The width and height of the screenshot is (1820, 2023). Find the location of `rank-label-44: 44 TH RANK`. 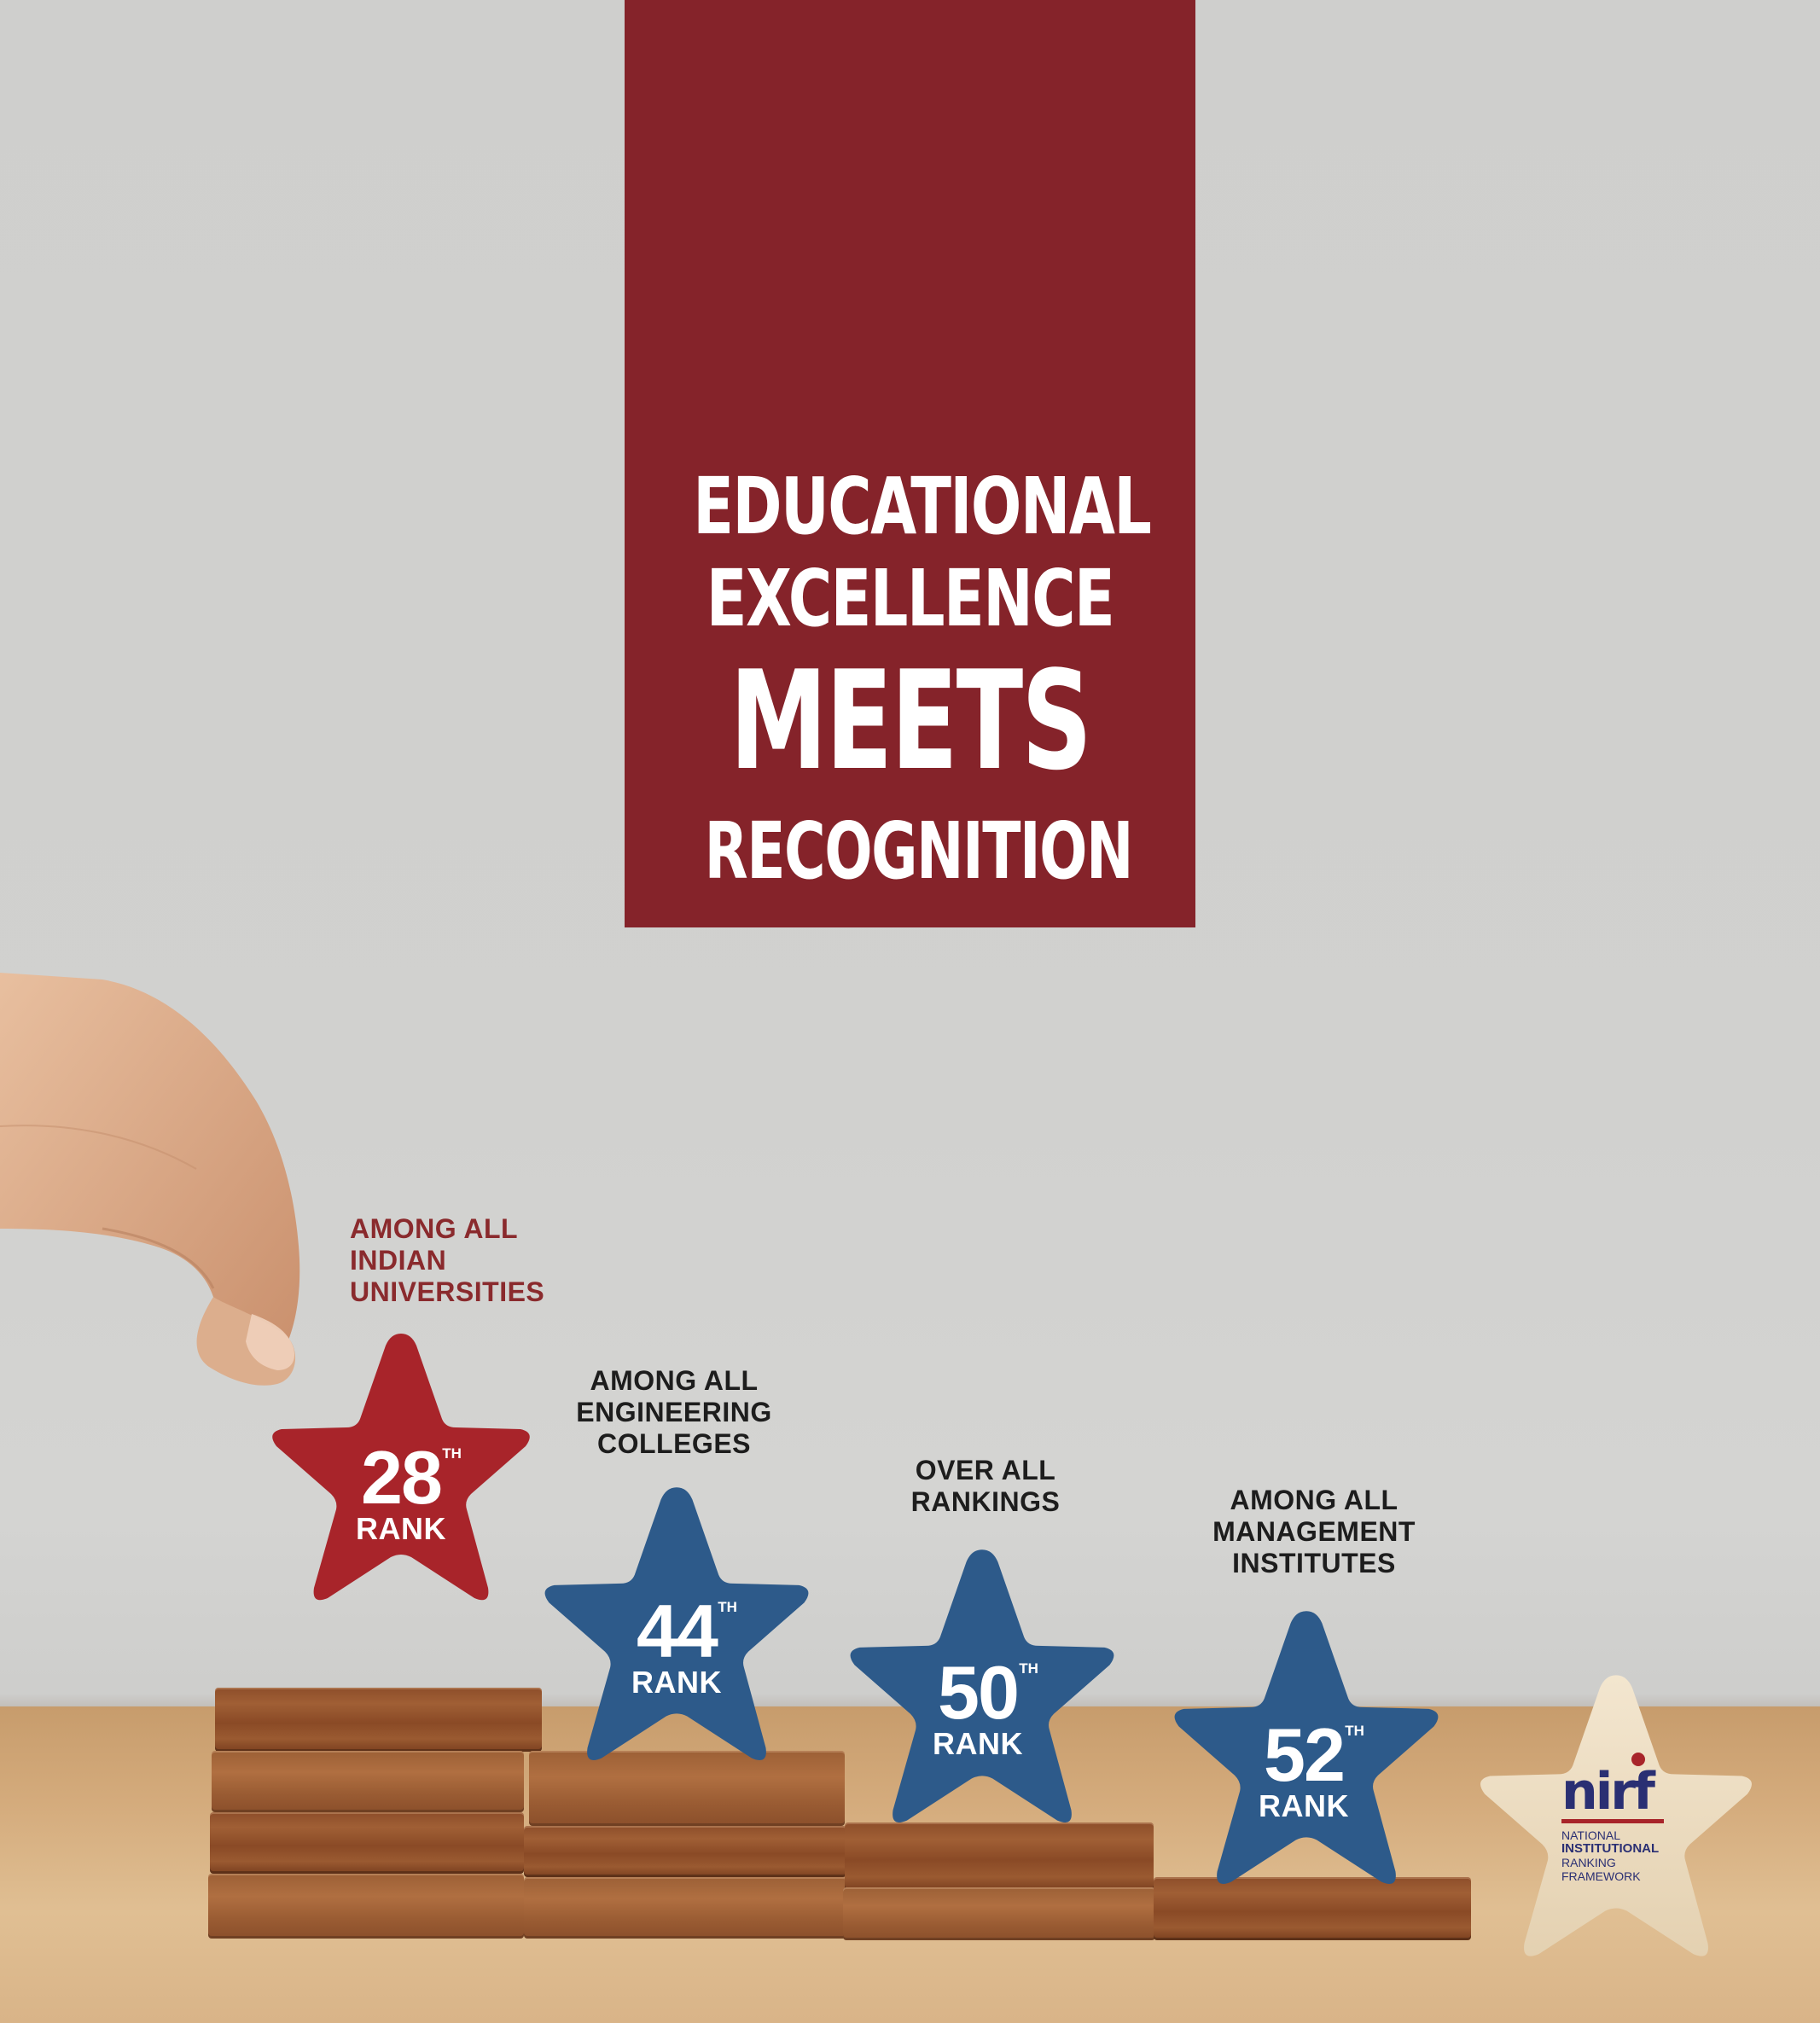

rank-label-44: 44 TH RANK is located at coordinates (676, 1646).